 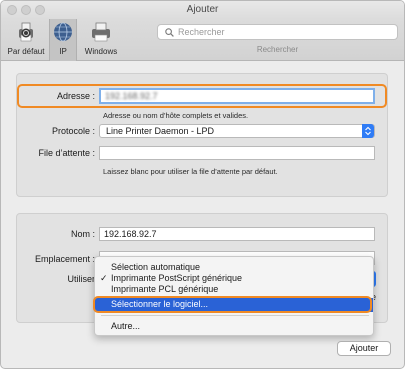 What do you see at coordinates (64, 259) in the screenshot?
I see `location-label: Emplacement :` at bounding box center [64, 259].